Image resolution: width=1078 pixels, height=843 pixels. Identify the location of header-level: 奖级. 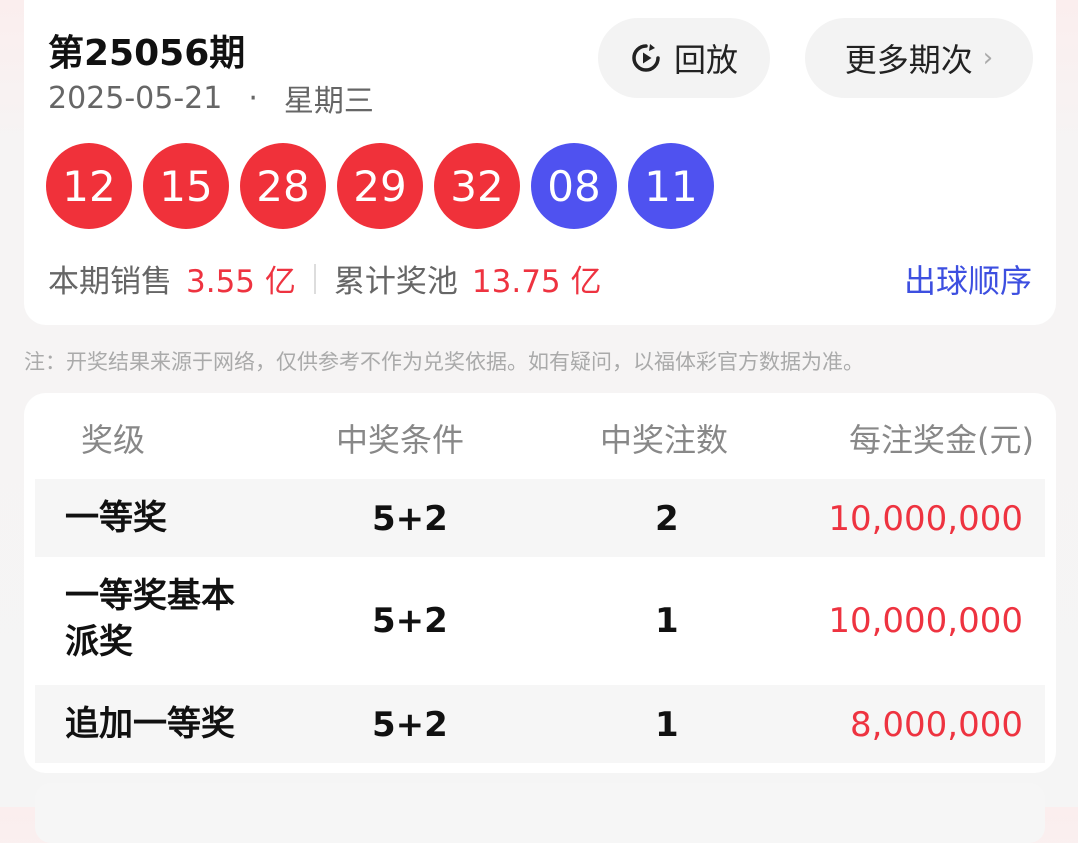
(113, 440).